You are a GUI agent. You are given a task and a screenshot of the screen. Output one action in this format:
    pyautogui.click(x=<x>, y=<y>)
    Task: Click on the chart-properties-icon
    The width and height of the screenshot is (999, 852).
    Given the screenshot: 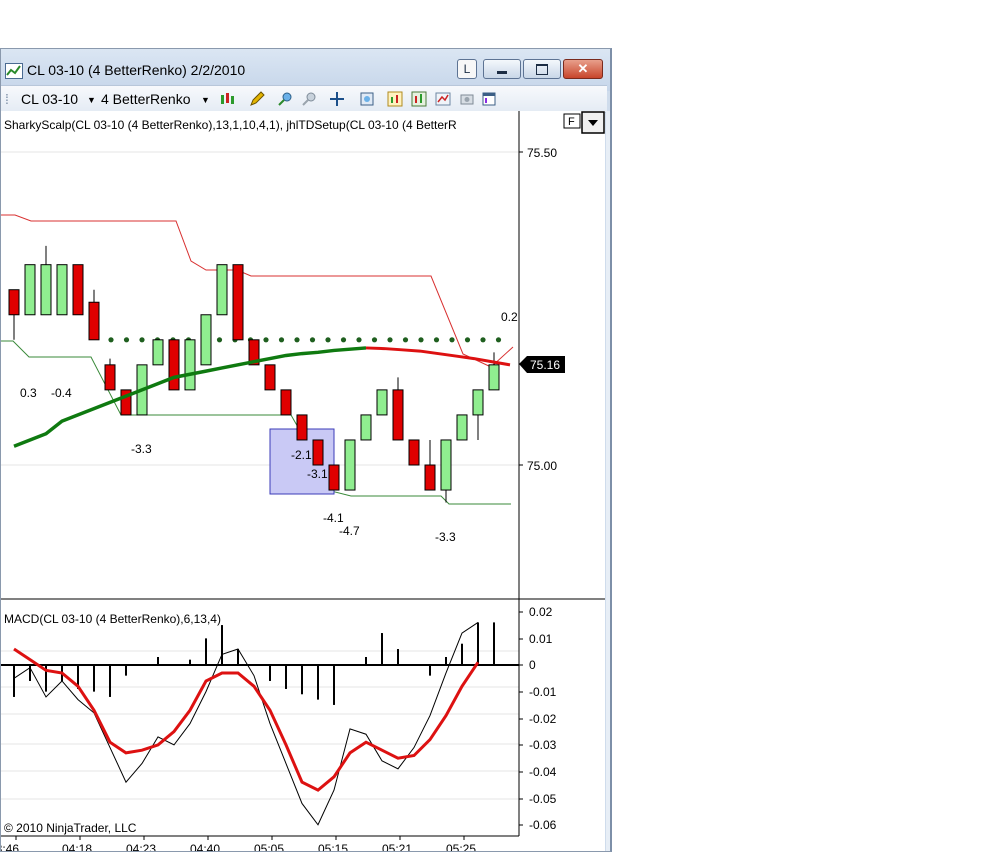 What is the action you would take?
    pyautogui.click(x=443, y=99)
    